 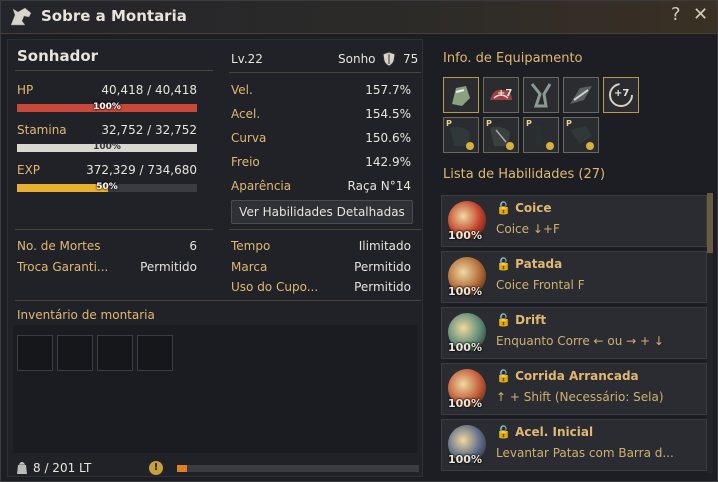 What do you see at coordinates (388, 162) in the screenshot?
I see `stat-brake-value: 142.9%` at bounding box center [388, 162].